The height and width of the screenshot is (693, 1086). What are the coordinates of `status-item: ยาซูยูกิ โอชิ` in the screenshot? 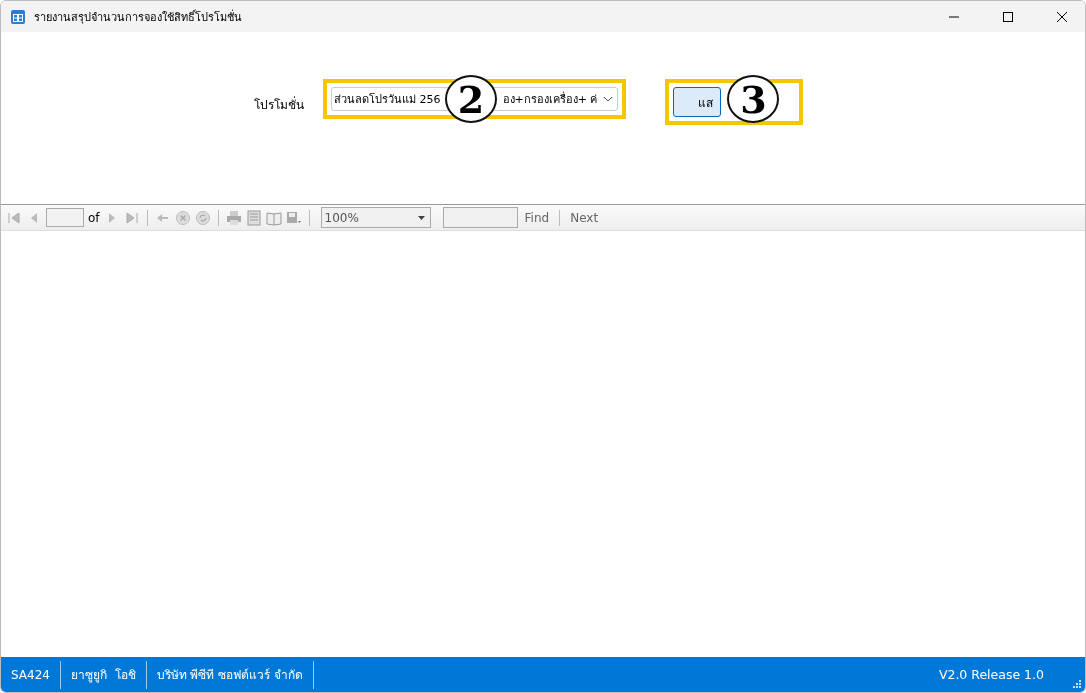 It's located at (103, 674).